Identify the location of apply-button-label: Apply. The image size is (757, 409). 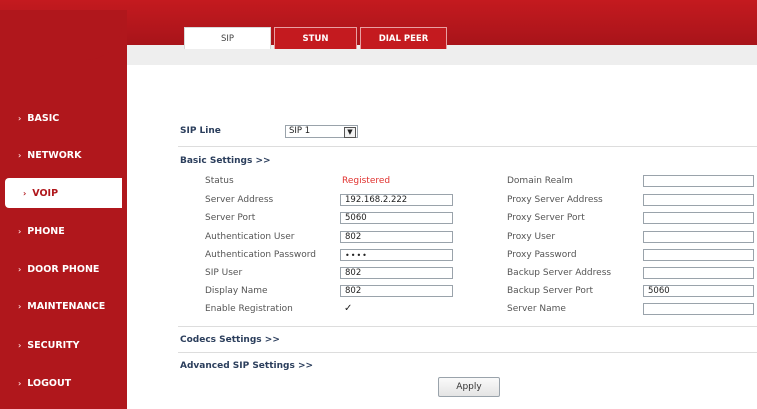
(469, 387).